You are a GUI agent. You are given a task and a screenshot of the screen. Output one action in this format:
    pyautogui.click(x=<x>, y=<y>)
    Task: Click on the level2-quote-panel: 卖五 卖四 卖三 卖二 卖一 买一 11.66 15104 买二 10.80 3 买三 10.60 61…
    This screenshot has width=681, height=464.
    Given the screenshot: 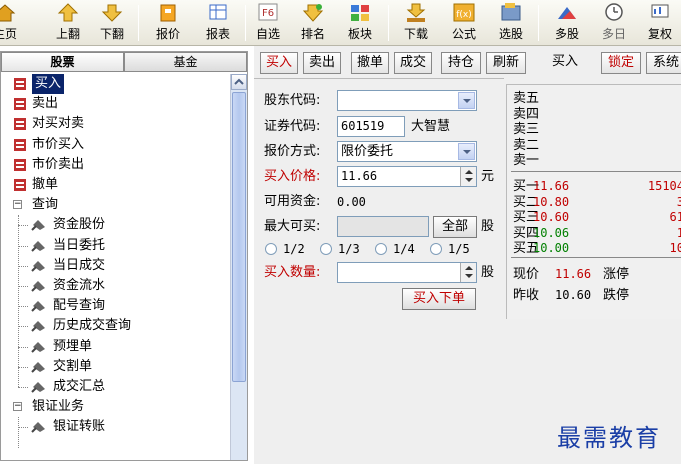 What is the action you would take?
    pyautogui.click(x=593, y=201)
    